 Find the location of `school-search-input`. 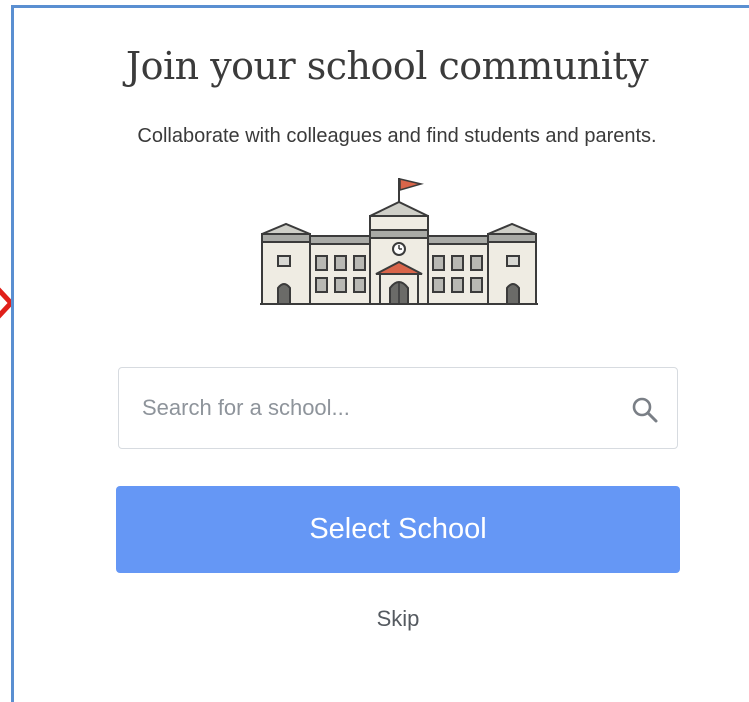

school-search-input is located at coordinates (377, 408).